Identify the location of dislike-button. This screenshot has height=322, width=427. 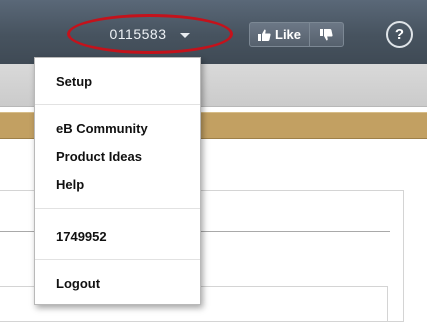
(326, 34).